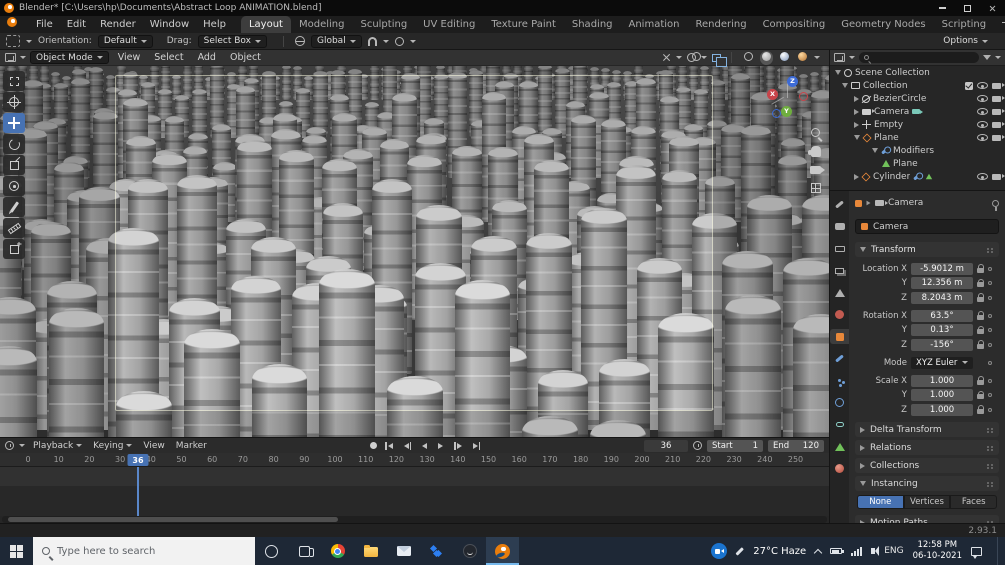  What do you see at coordinates (403, 551) in the screenshot?
I see `taskbar-app-mail` at bounding box center [403, 551].